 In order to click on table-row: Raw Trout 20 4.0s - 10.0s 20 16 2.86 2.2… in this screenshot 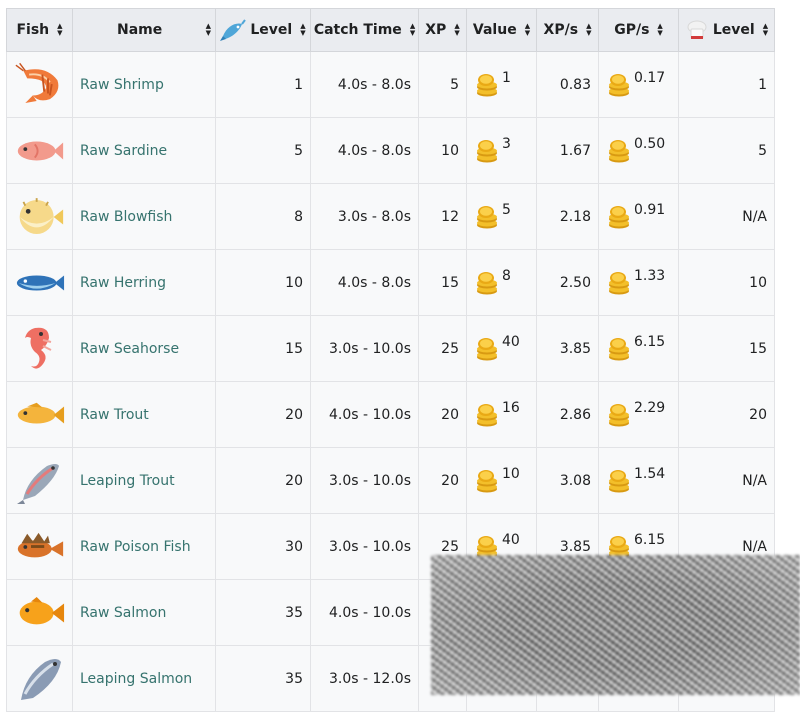, I will do `click(390, 414)`.